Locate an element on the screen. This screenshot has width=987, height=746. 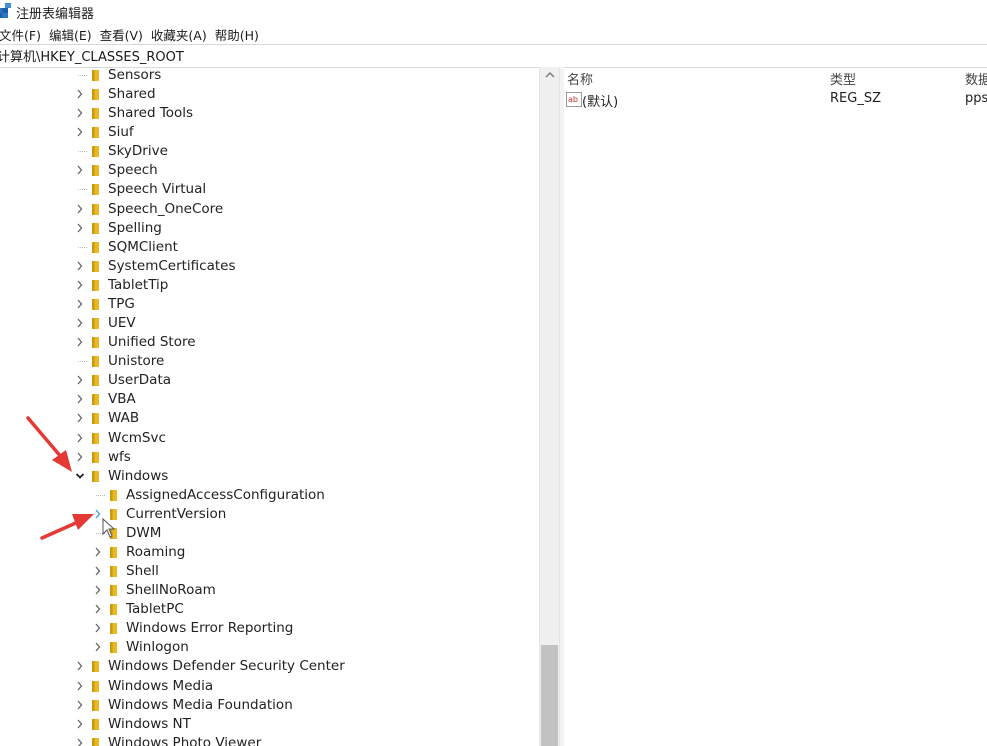
tree-item-label: Windows Media Foundation is located at coordinates (200, 704).